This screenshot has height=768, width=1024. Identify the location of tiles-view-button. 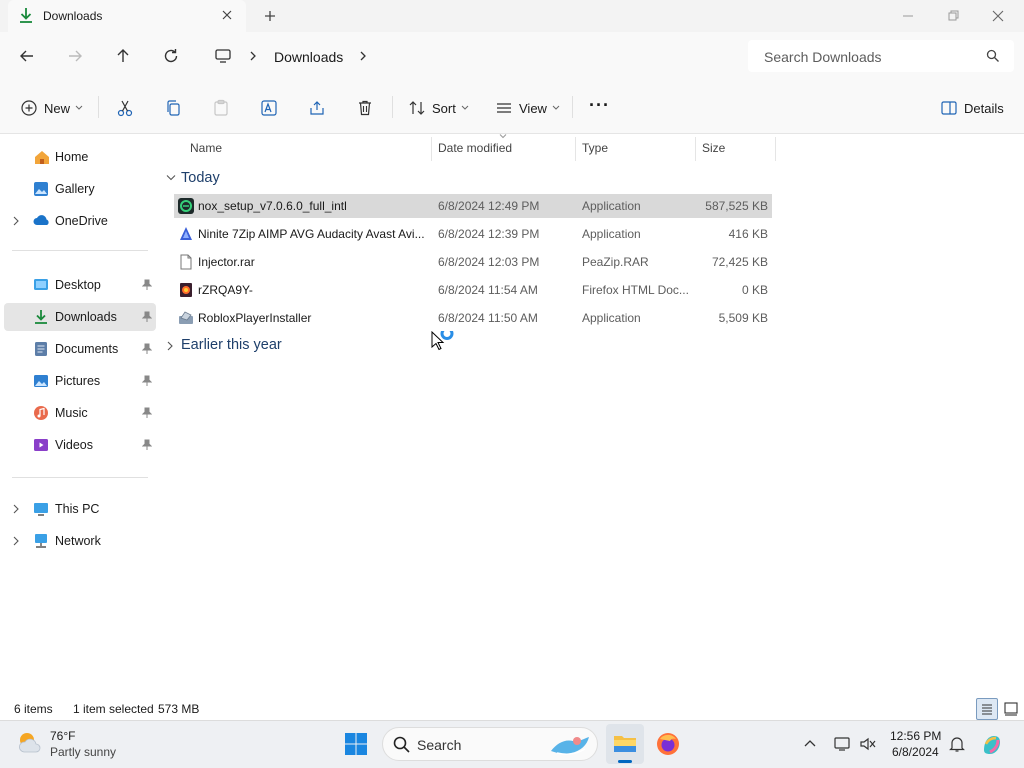
(1011, 709).